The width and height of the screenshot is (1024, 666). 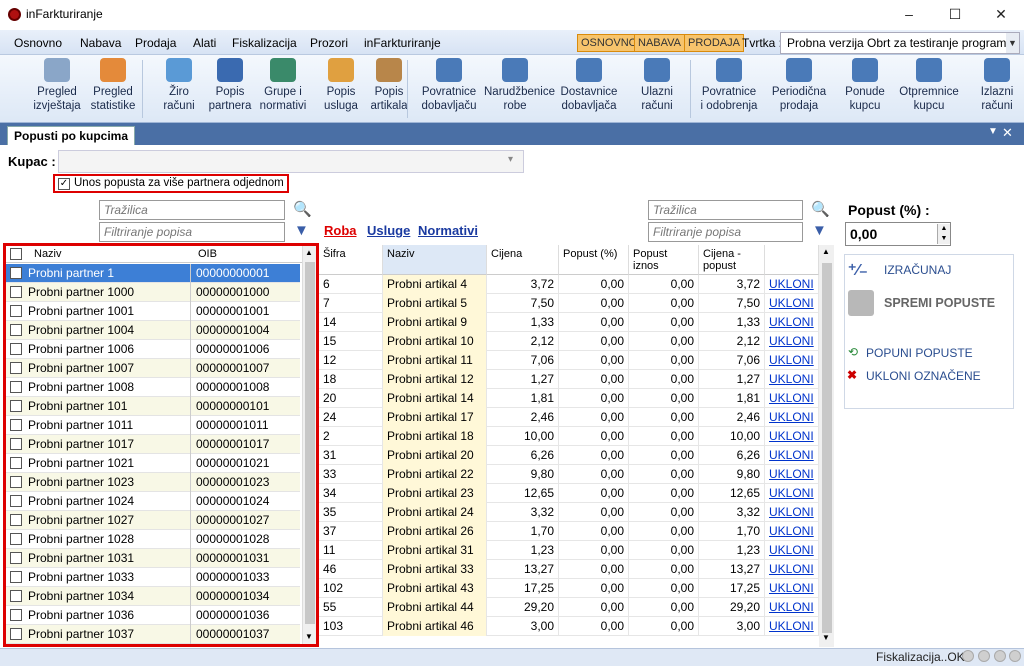 What do you see at coordinates (153, 577) in the screenshot?
I see `list-item: Probni partner 1033 00000001033` at bounding box center [153, 577].